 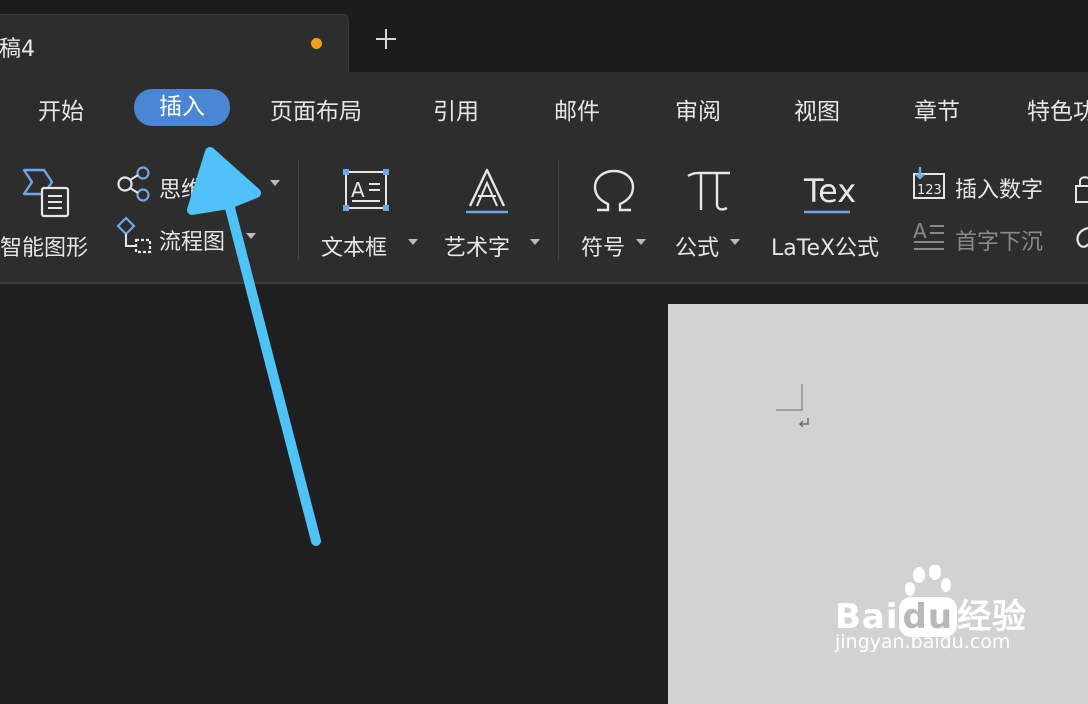 I want to click on menu-insert: 插入, so click(x=182, y=107).